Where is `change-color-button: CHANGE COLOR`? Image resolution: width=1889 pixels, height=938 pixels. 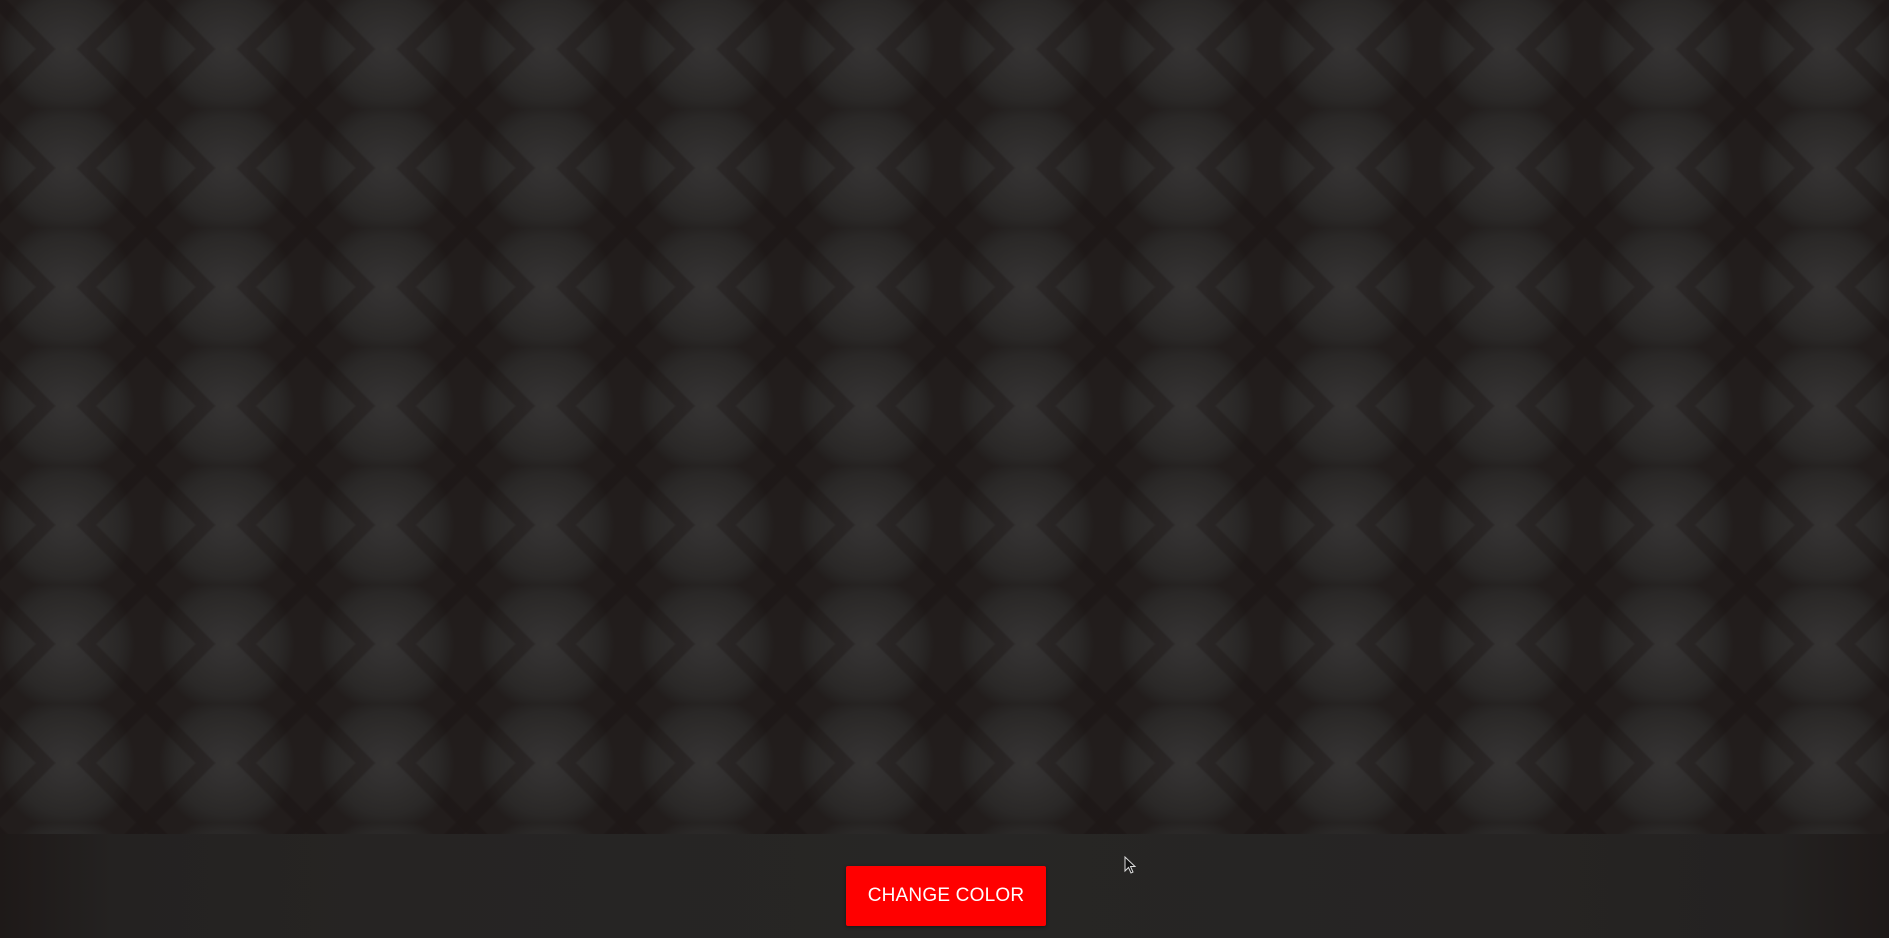
change-color-button: CHANGE COLOR is located at coordinates (946, 896).